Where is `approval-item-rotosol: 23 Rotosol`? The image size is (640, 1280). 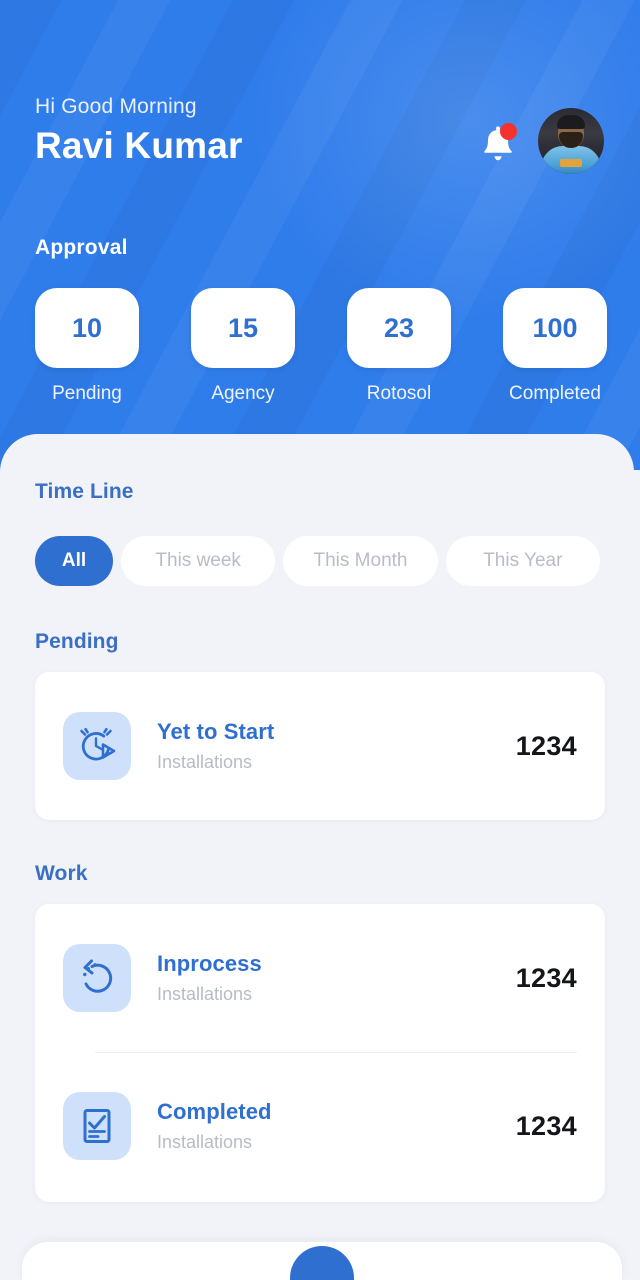
approval-item-rotosol: 23 Rotosol is located at coordinates (399, 346).